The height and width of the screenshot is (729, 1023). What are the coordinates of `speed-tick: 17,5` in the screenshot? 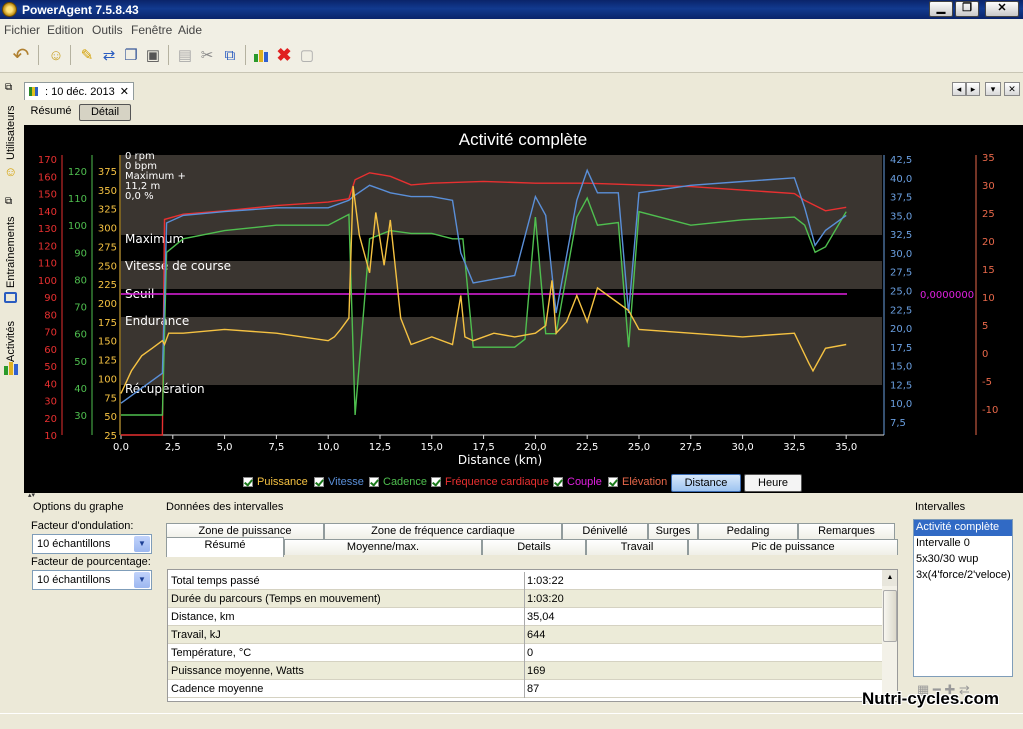 It's located at (901, 348).